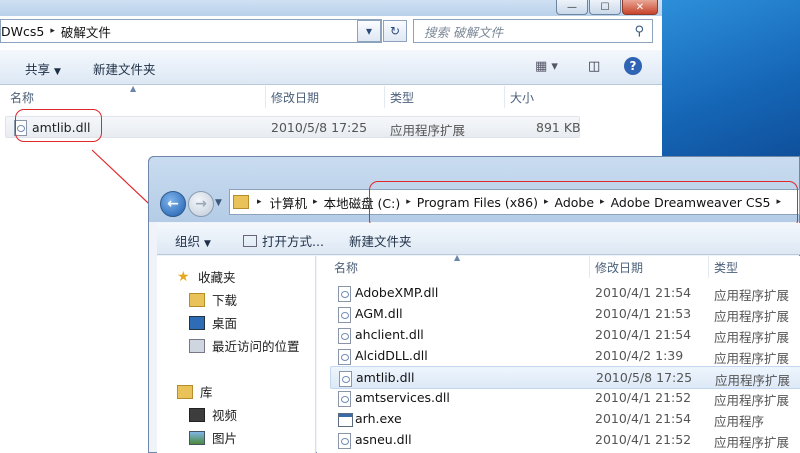 The width and height of the screenshot is (800, 453). What do you see at coordinates (639, 355) in the screenshot?
I see `file-date: 2010/4/2 1:39` at bounding box center [639, 355].